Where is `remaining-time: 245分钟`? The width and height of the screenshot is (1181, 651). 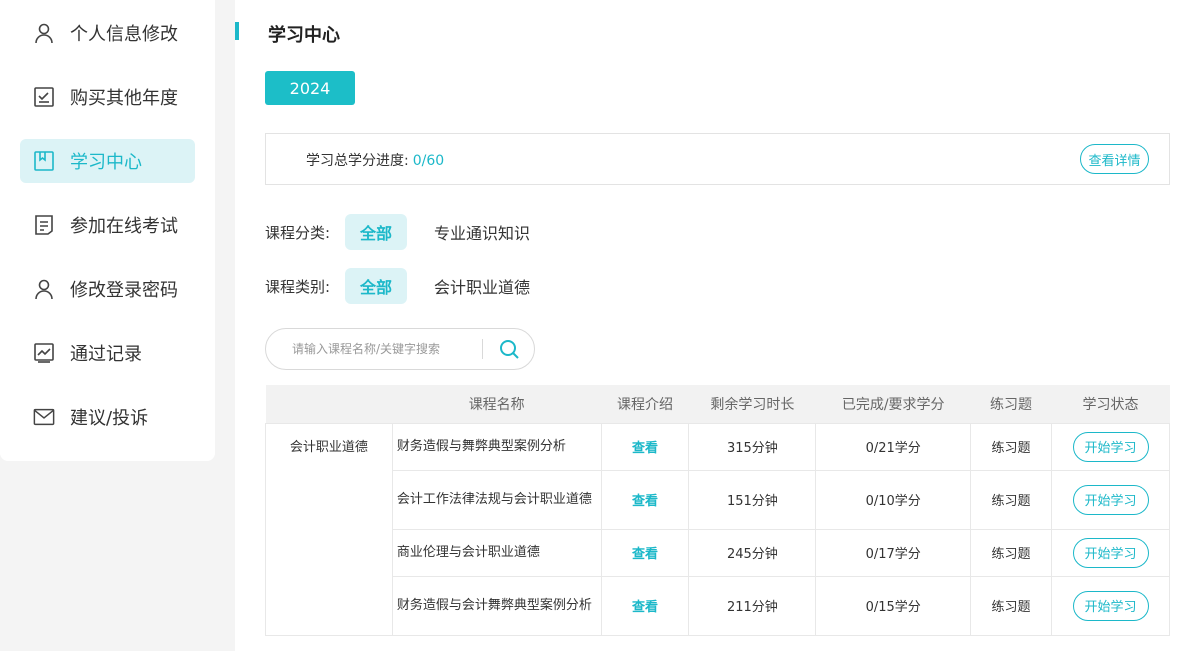
remaining-time: 245分钟 is located at coordinates (752, 552).